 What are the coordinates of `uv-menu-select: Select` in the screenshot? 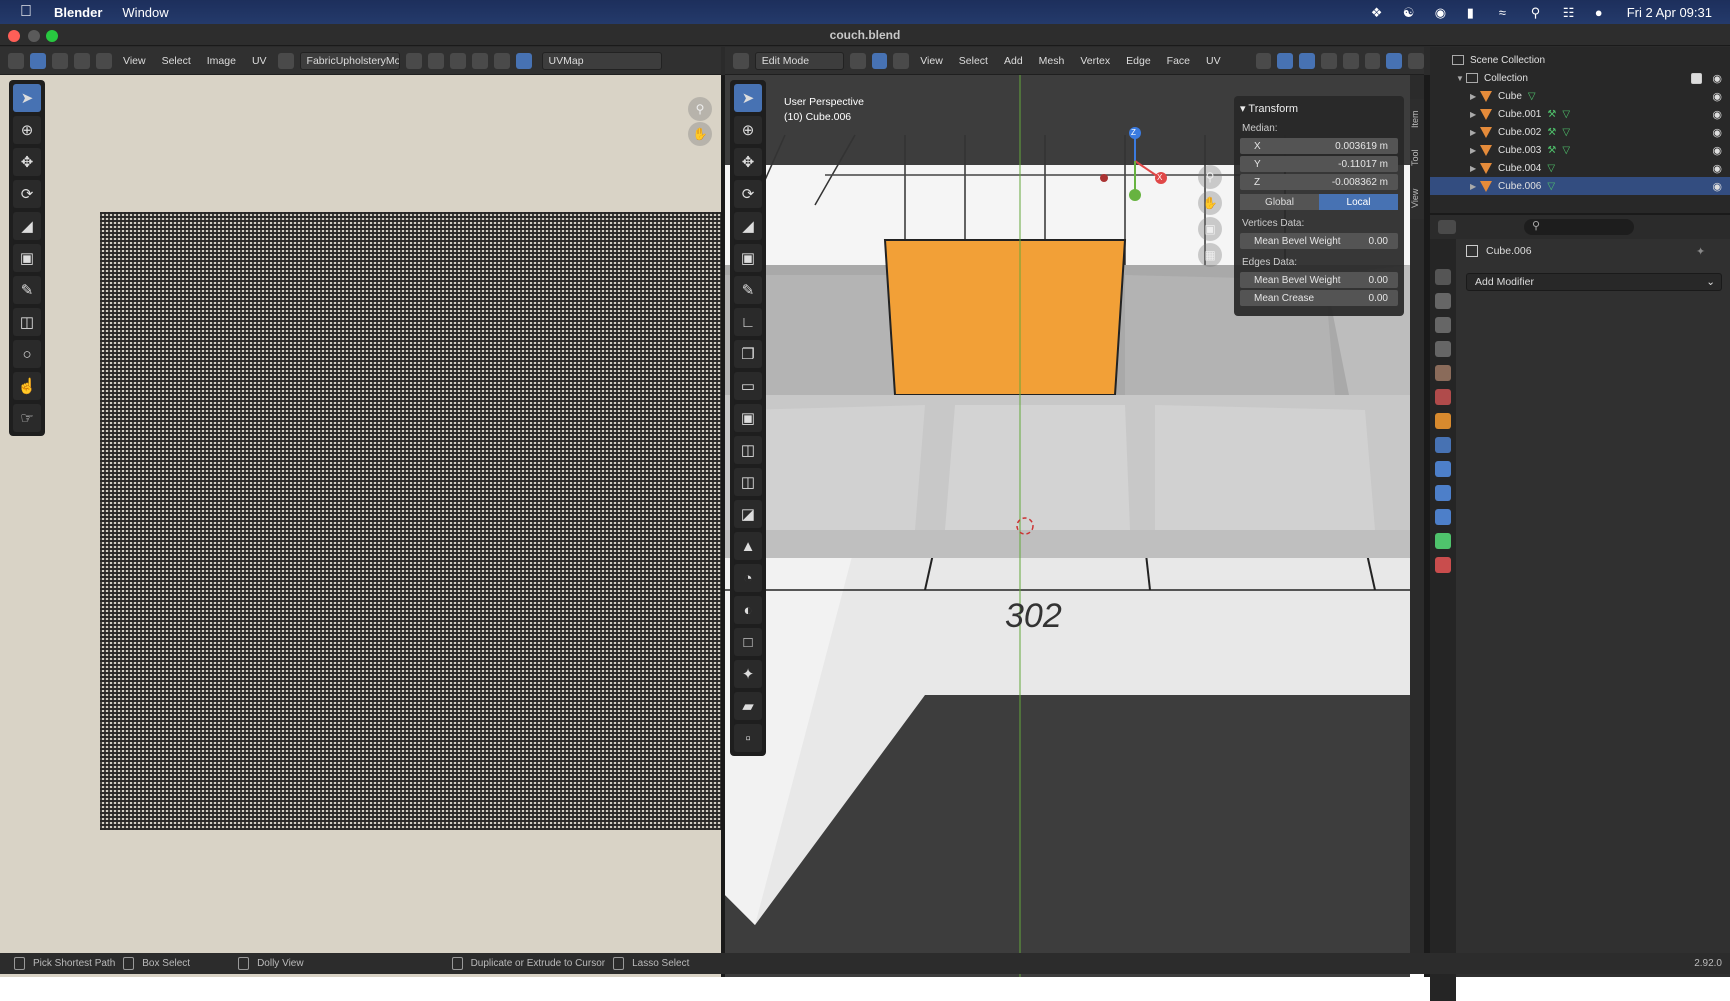 It's located at (176, 61).